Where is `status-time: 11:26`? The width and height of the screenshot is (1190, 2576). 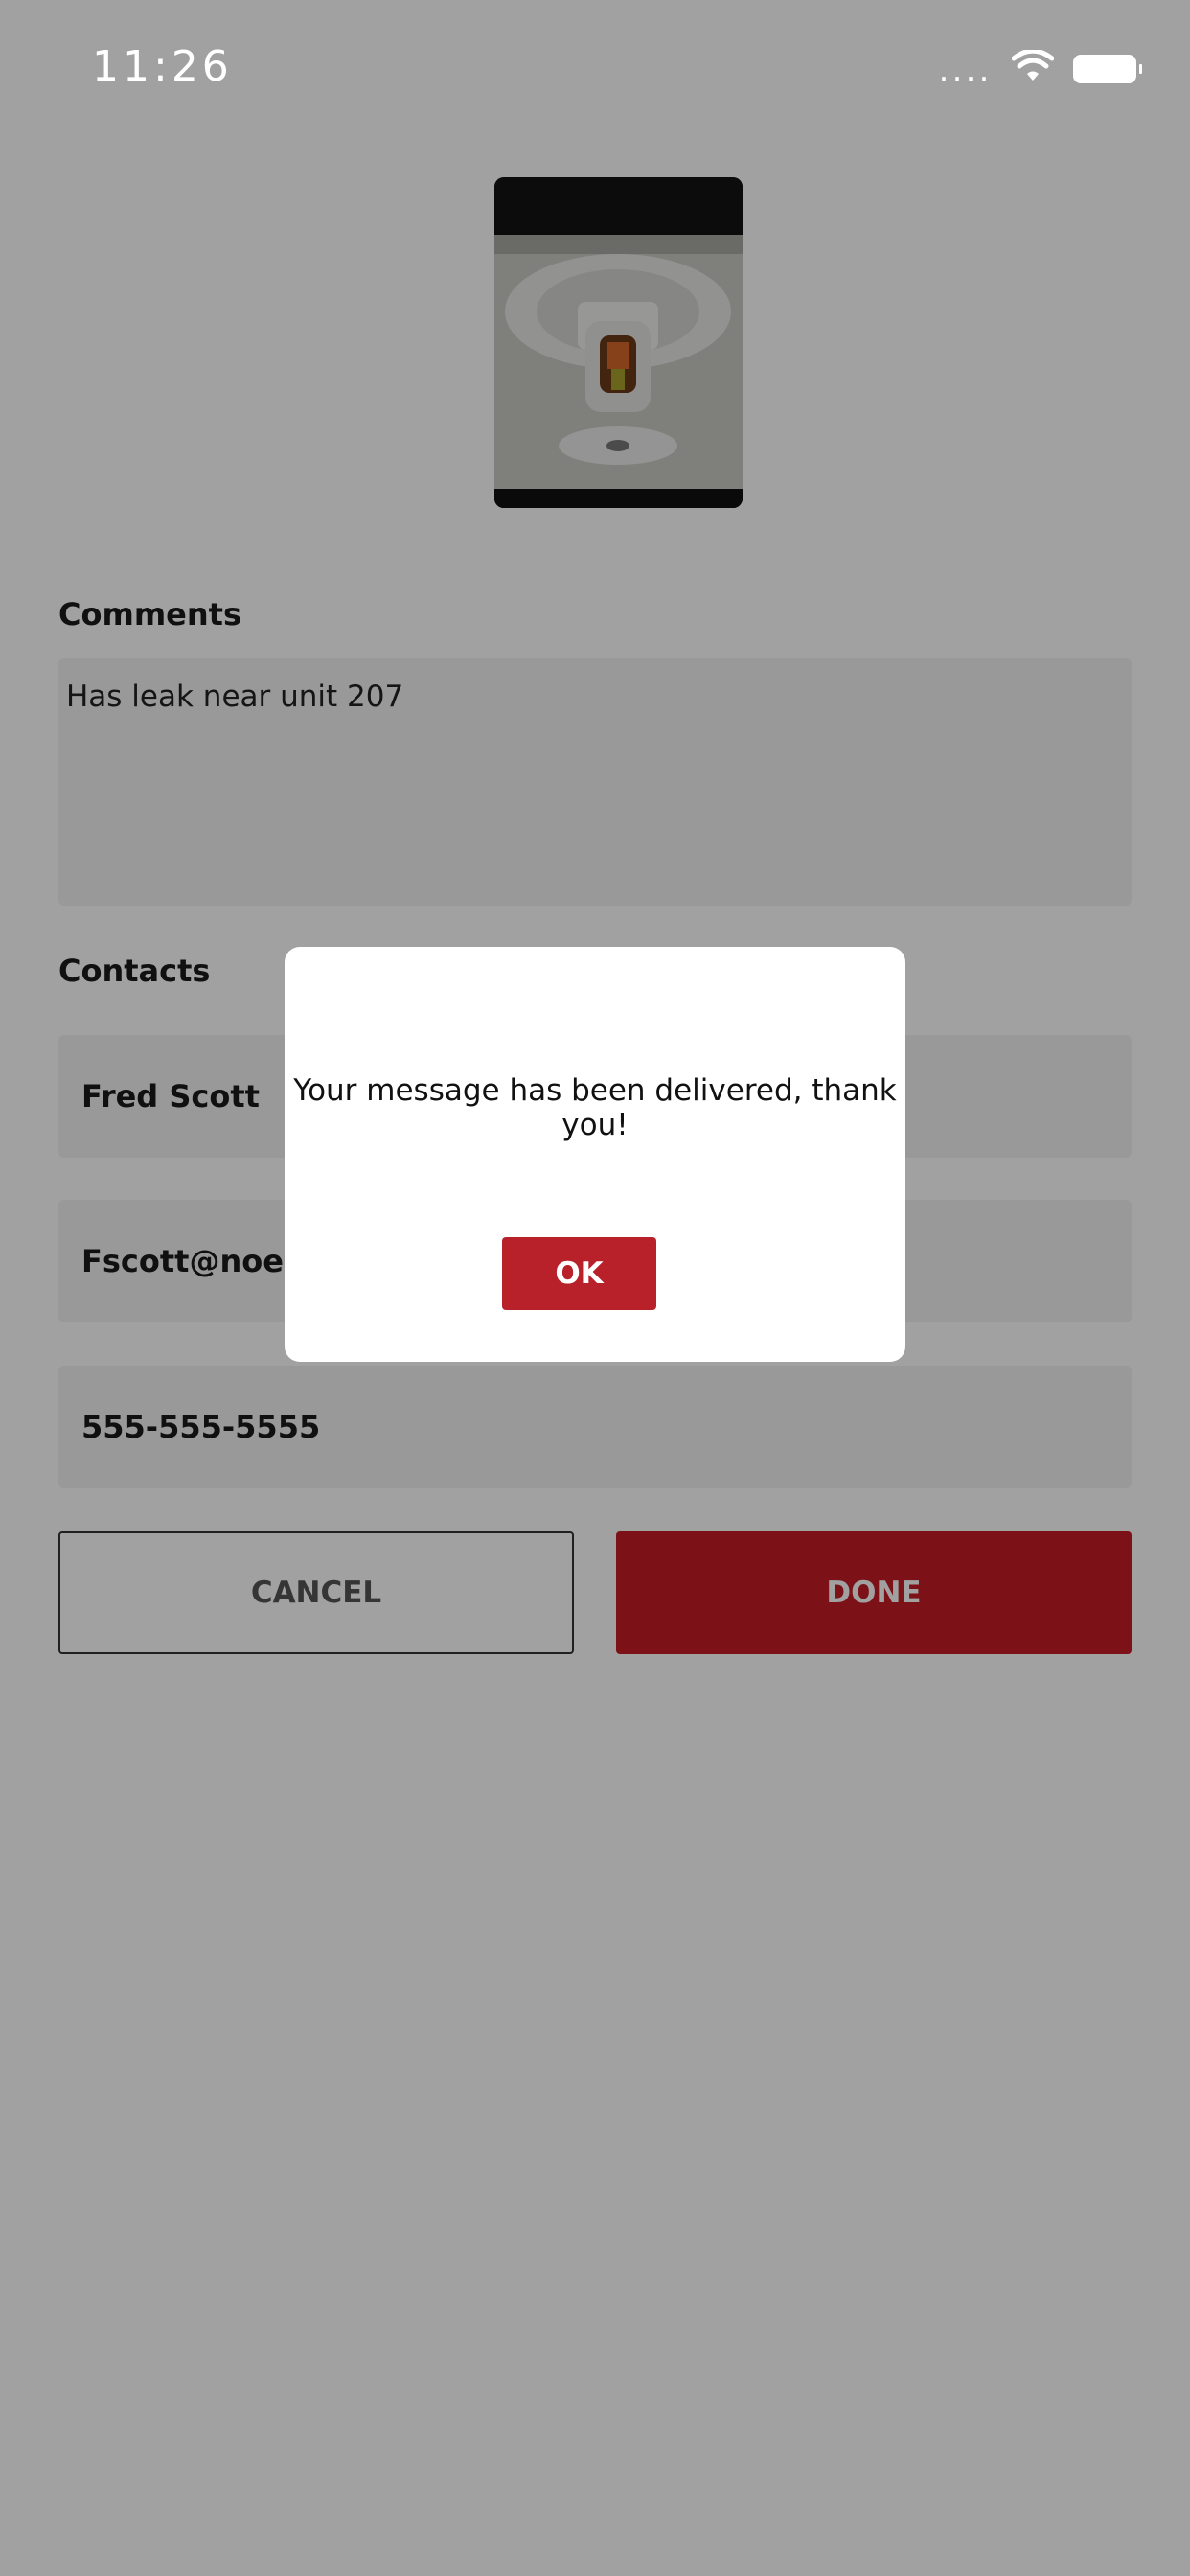
status-time: 11:26 is located at coordinates (163, 66).